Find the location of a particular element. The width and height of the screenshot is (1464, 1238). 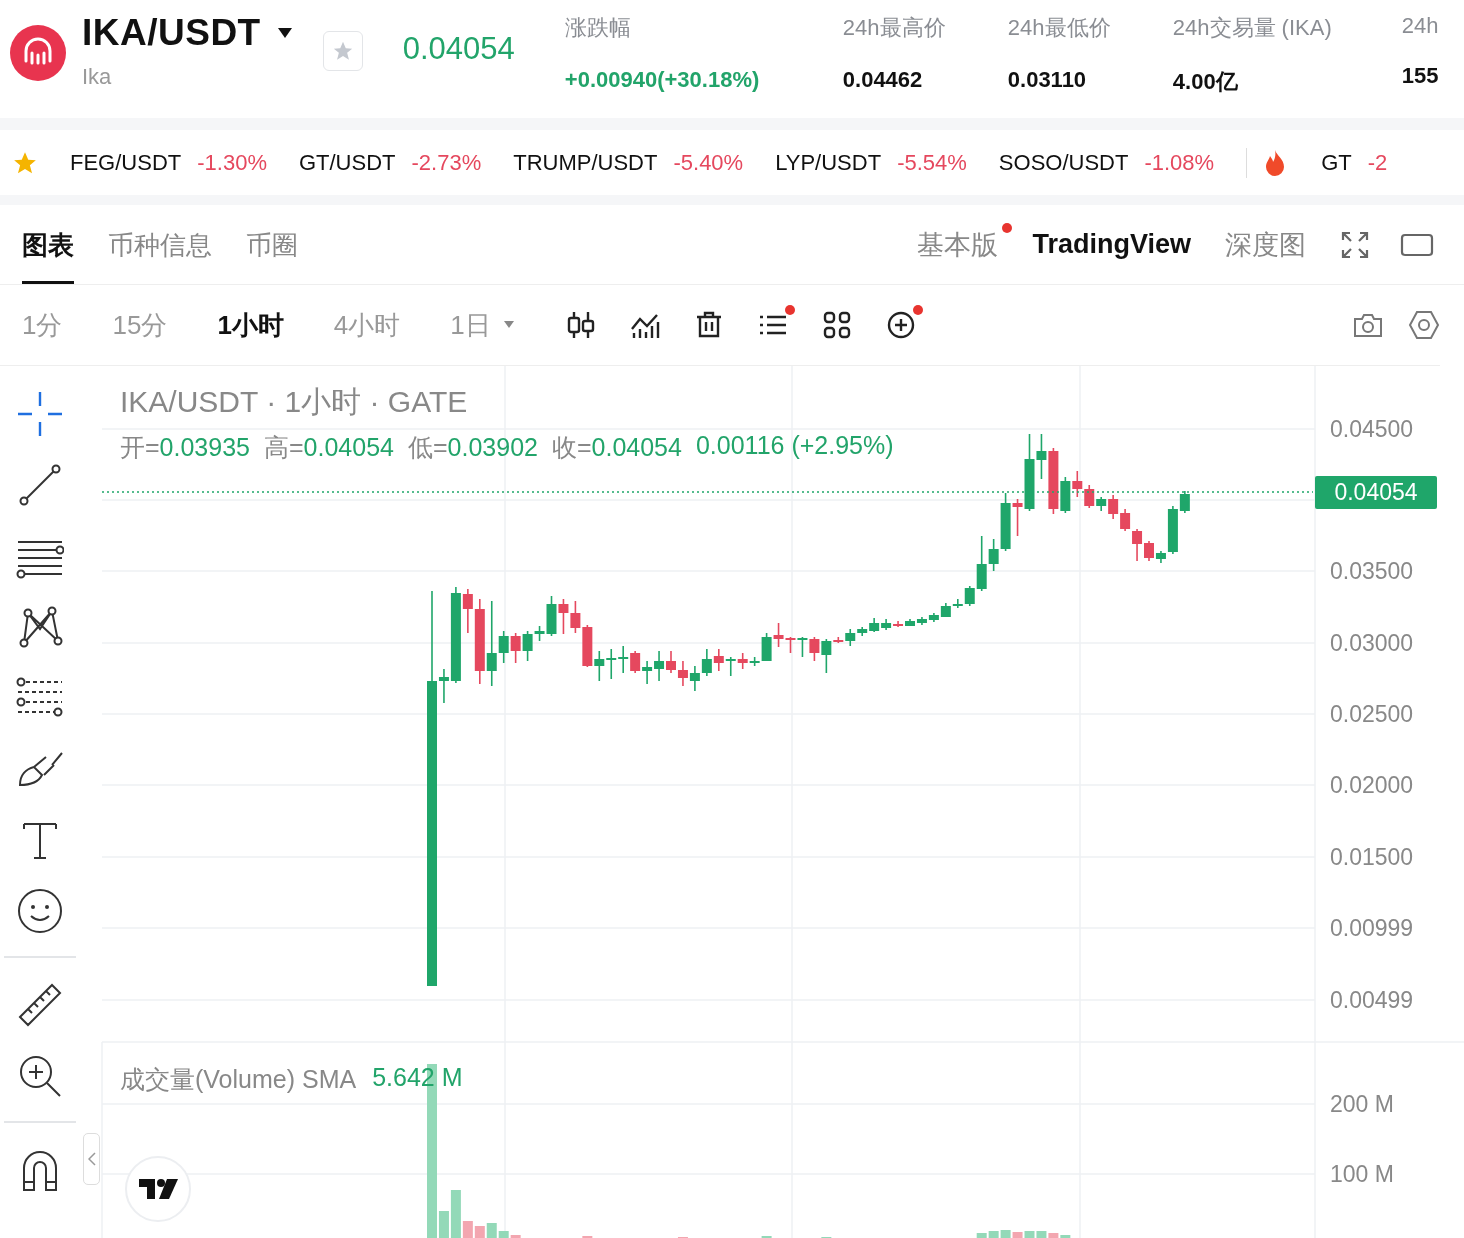

ticker-change: -1.30% is located at coordinates (232, 162).